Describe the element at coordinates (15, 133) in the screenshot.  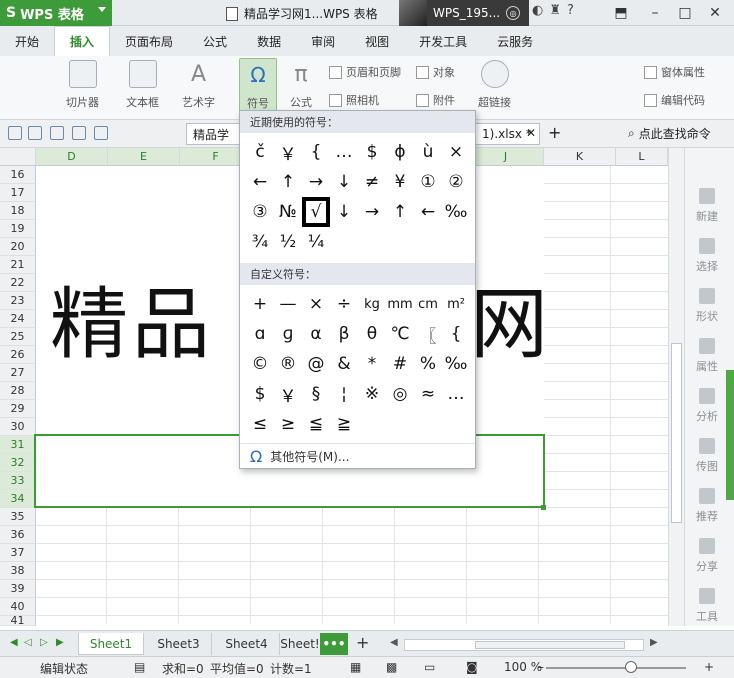
I see `open-icon` at that location.